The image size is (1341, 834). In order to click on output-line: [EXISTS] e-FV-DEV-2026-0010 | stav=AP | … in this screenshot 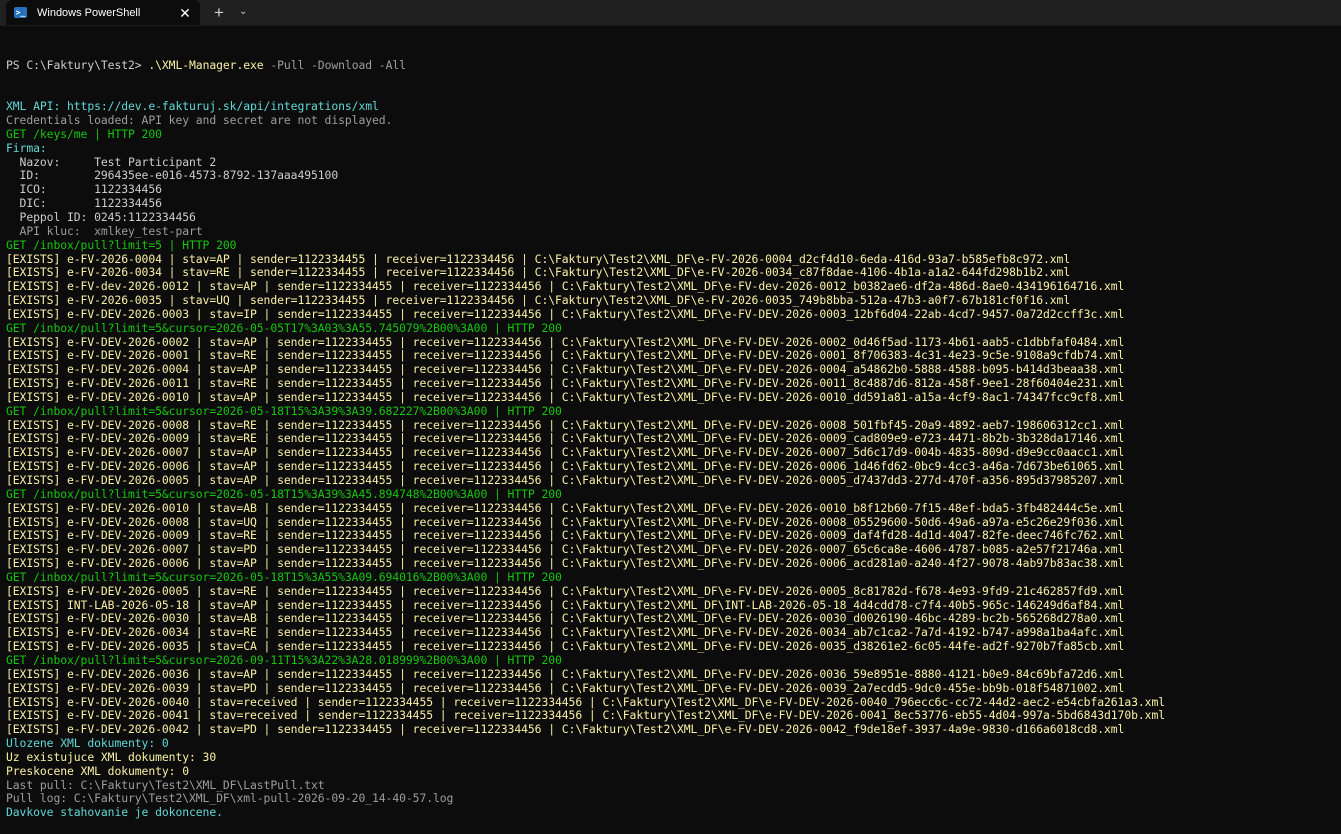, I will do `click(565, 396)`.